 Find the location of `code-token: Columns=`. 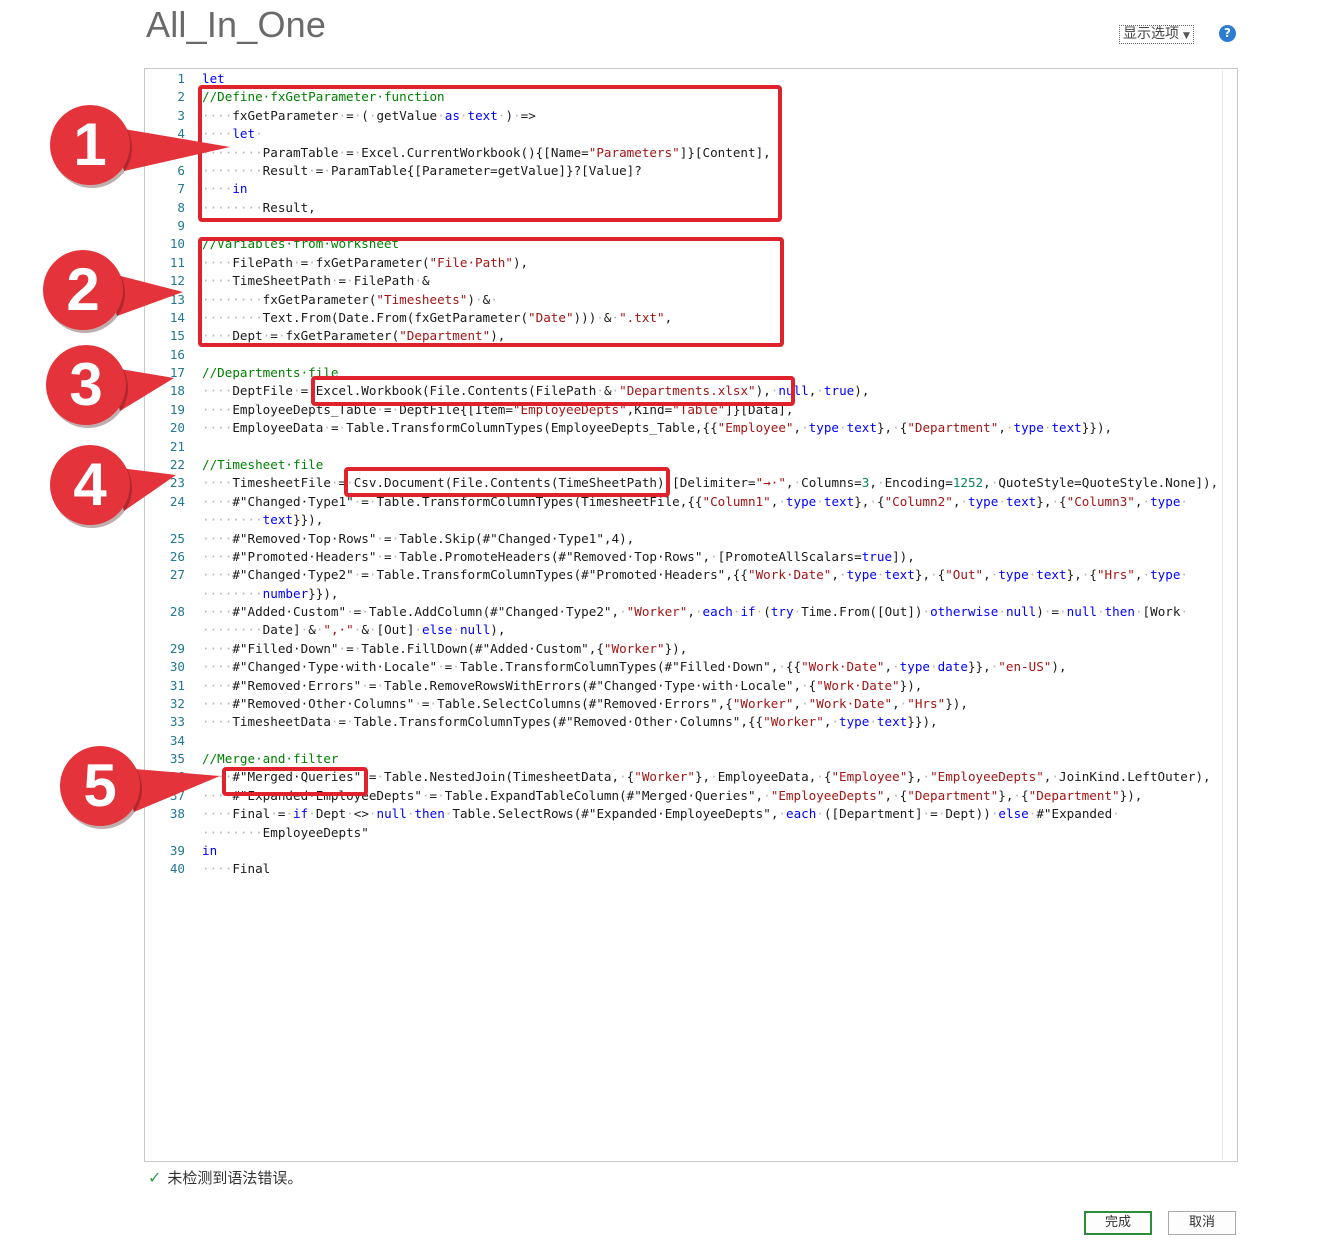

code-token: Columns= is located at coordinates (831, 483).